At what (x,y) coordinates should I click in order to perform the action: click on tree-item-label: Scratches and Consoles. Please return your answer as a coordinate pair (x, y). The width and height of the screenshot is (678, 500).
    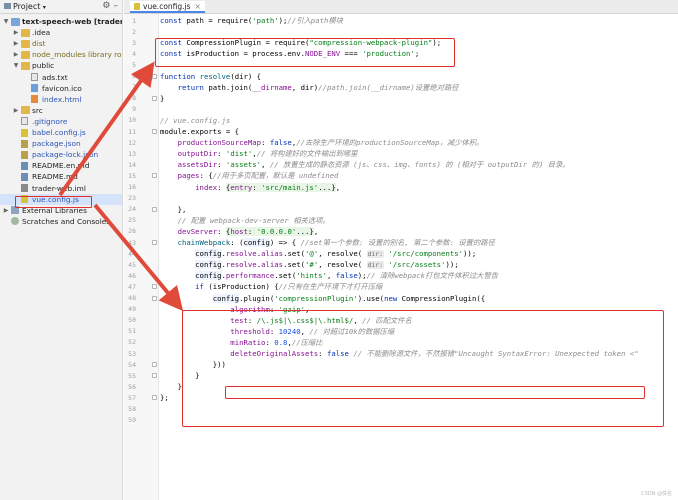
    Looking at the image, I should click on (66, 221).